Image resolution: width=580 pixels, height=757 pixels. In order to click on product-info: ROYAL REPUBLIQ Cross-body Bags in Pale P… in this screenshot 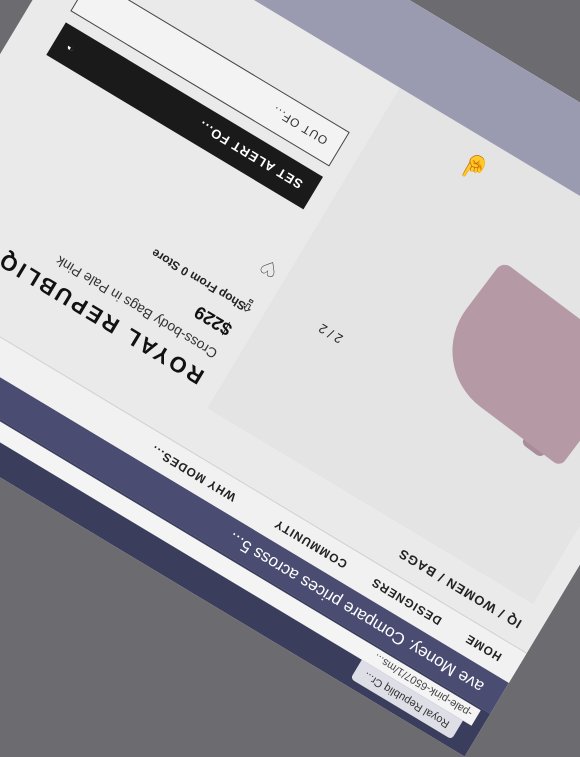, I will do `click(124, 263)`.